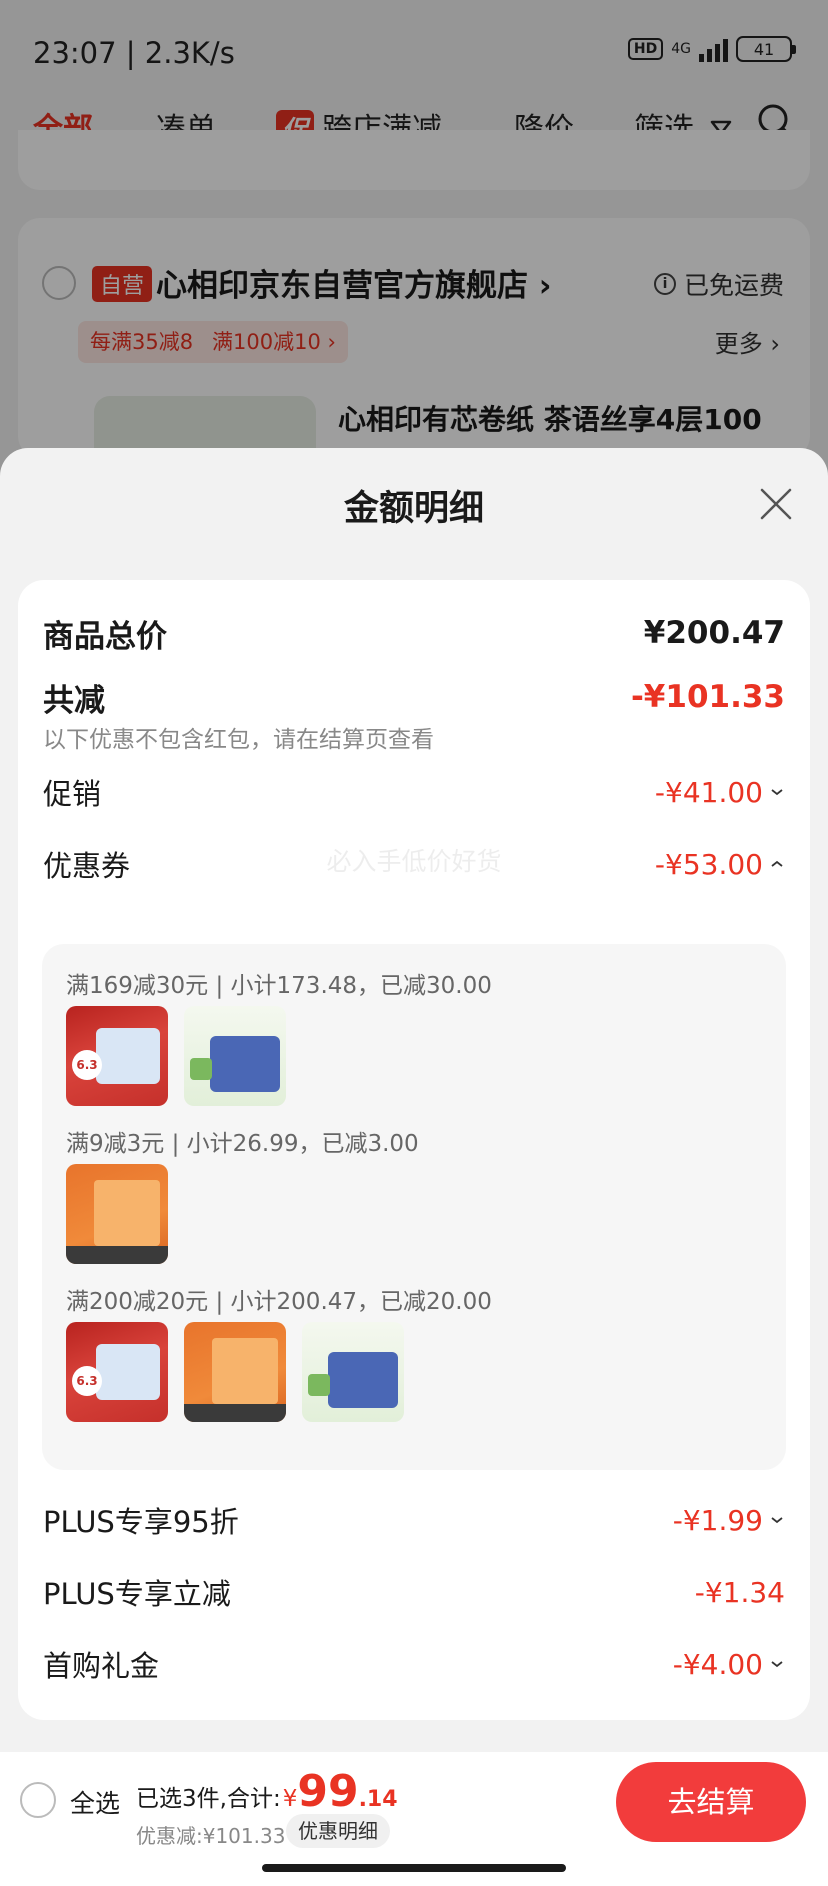 The width and height of the screenshot is (828, 1886). What do you see at coordinates (328, 1791) in the screenshot?
I see `total-price-integer: 99` at bounding box center [328, 1791].